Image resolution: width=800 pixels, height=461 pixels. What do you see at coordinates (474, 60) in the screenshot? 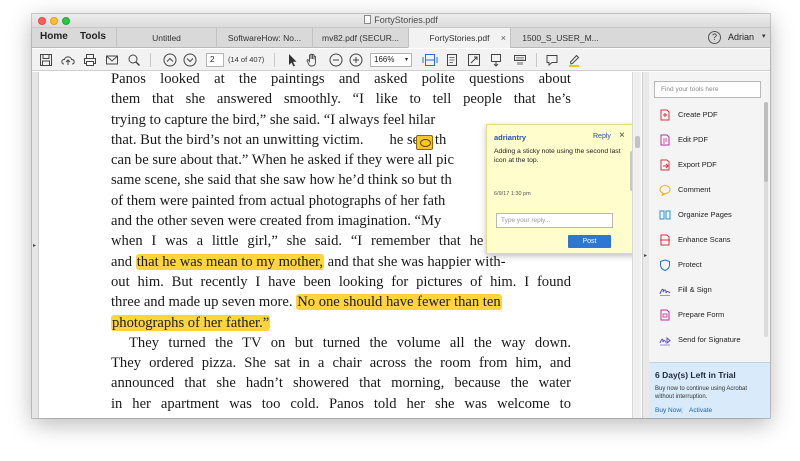
I see `full-screen-icon` at bounding box center [474, 60].